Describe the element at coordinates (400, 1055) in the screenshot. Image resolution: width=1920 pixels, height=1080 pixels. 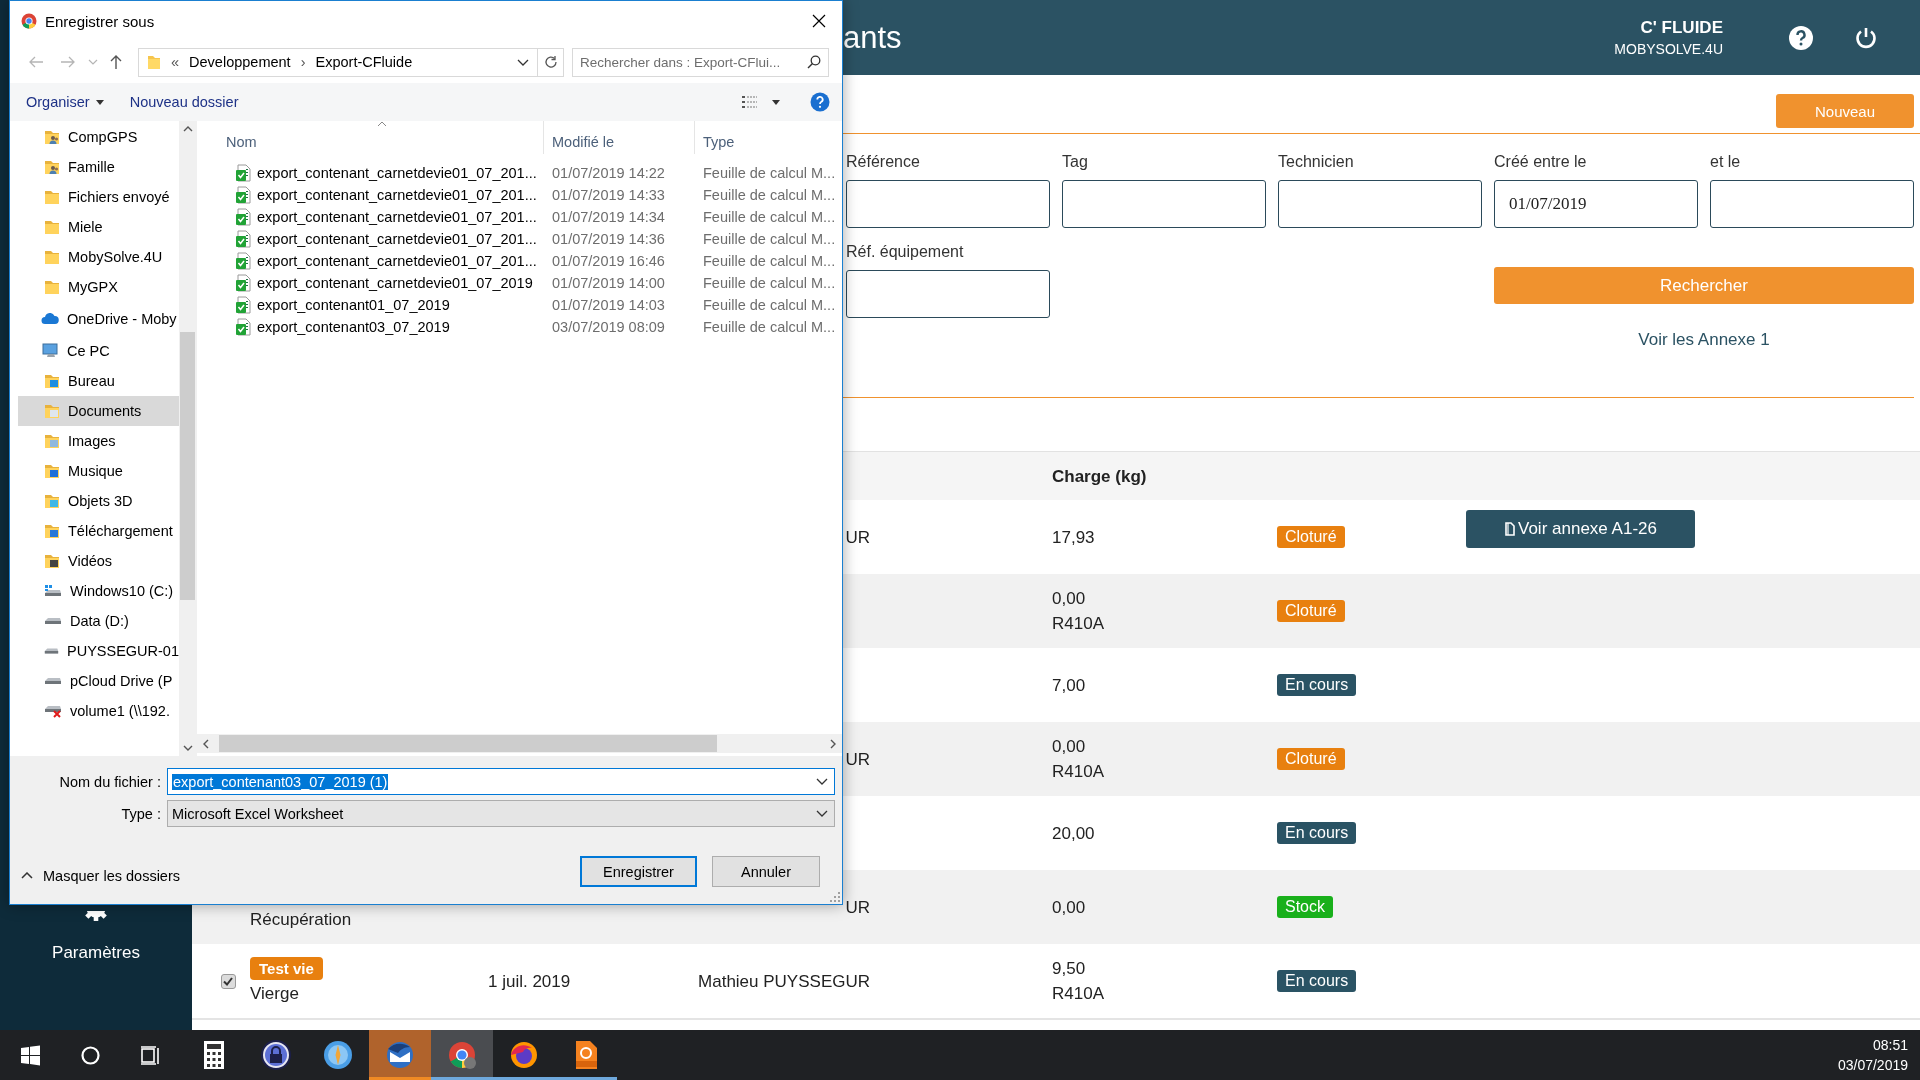
I see `taskbar-app-button` at that location.